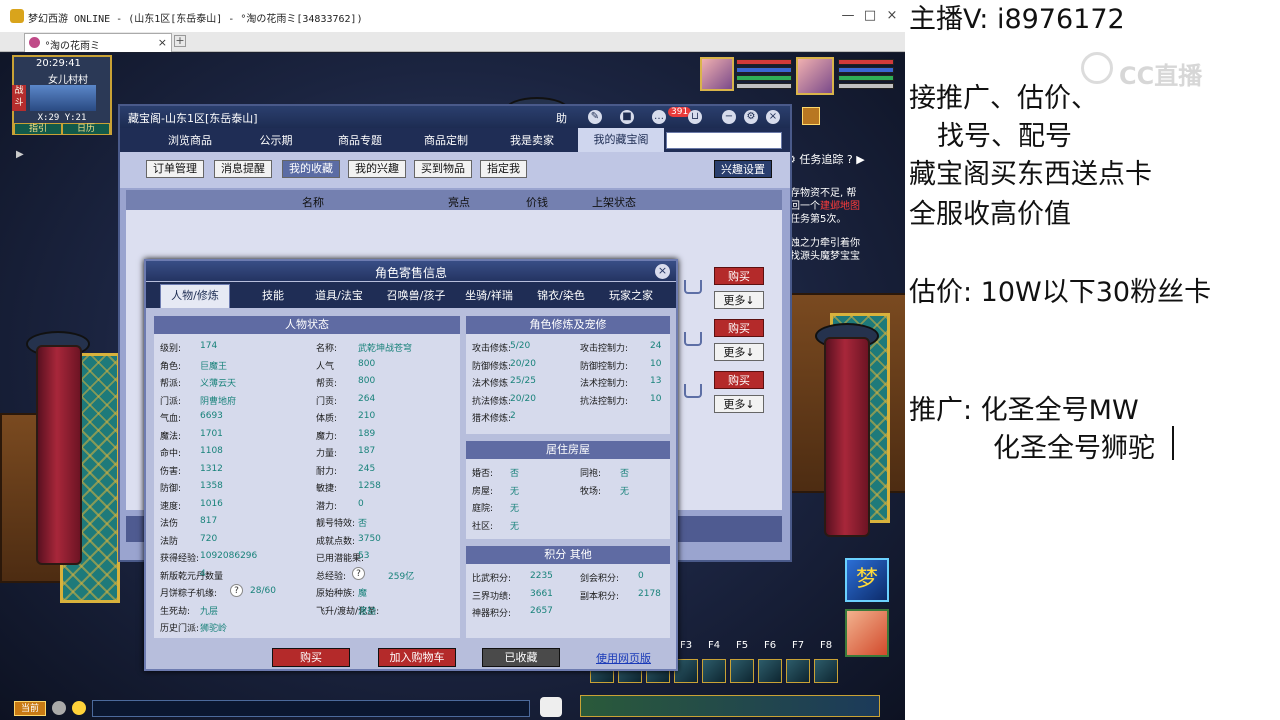 The image size is (1280, 720). What do you see at coordinates (503, 169) in the screenshot?
I see `designated-me-button: 指定我` at bounding box center [503, 169].